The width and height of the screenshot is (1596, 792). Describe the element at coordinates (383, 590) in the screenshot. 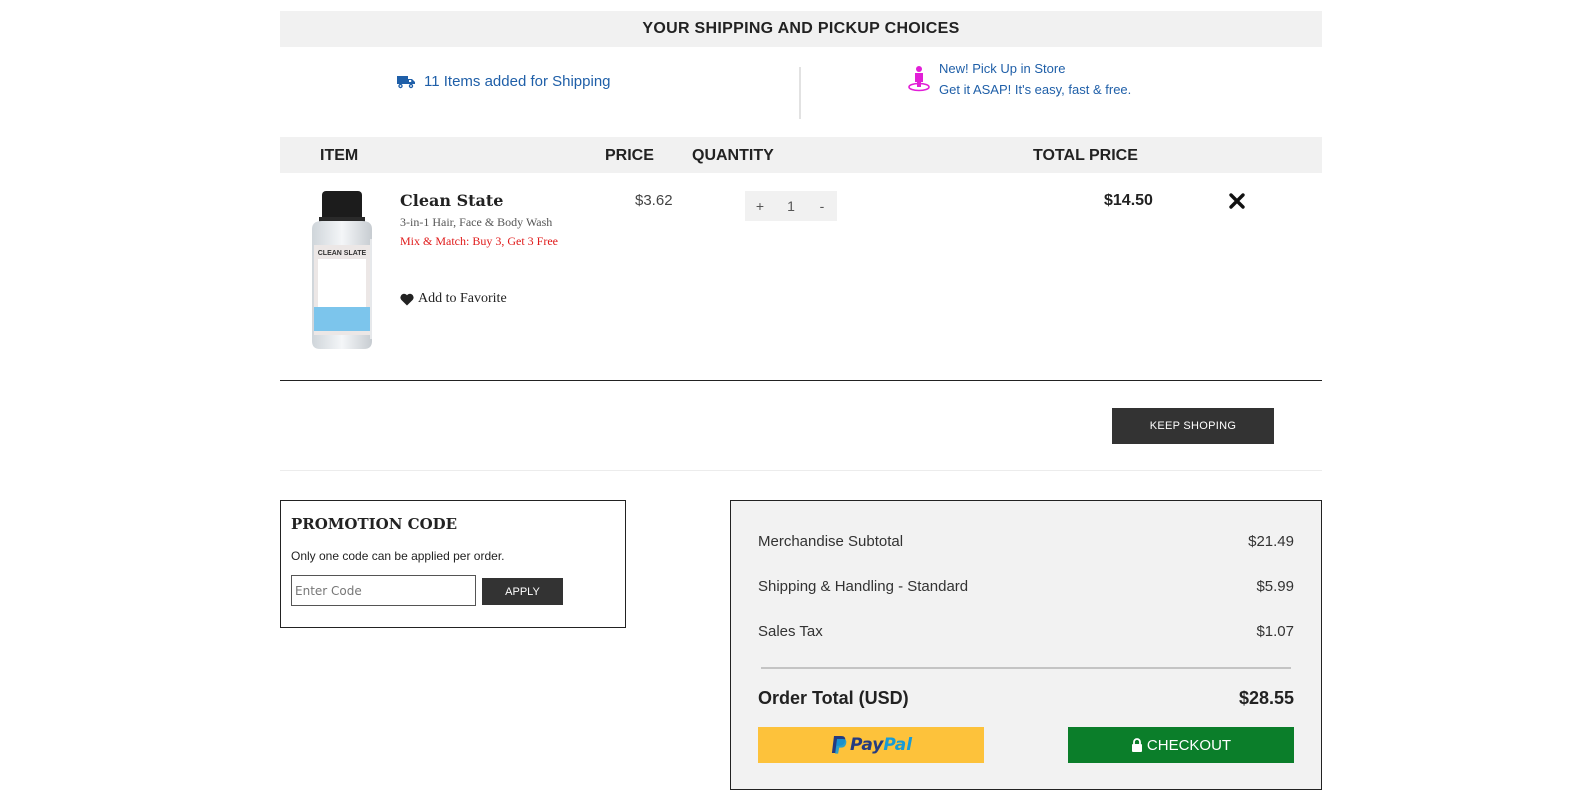

I see `promo-code-input` at that location.